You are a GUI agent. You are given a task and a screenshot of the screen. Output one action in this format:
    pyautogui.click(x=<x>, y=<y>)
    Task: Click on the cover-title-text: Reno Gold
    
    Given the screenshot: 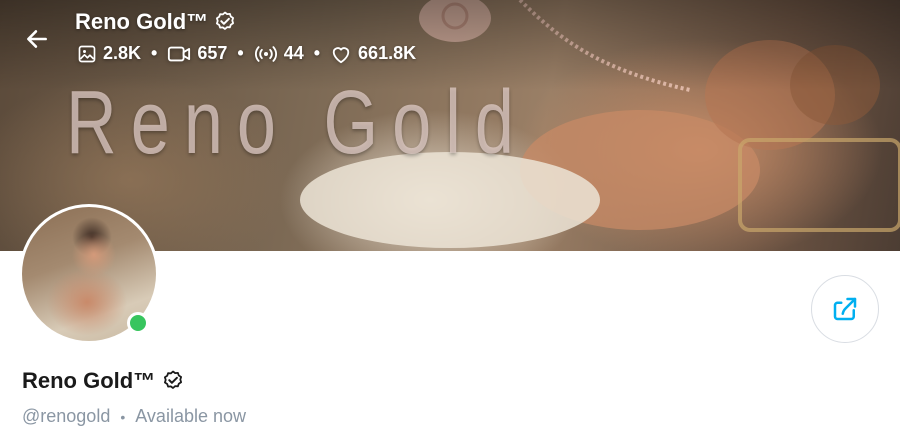 What is the action you would take?
    pyautogui.click(x=297, y=123)
    